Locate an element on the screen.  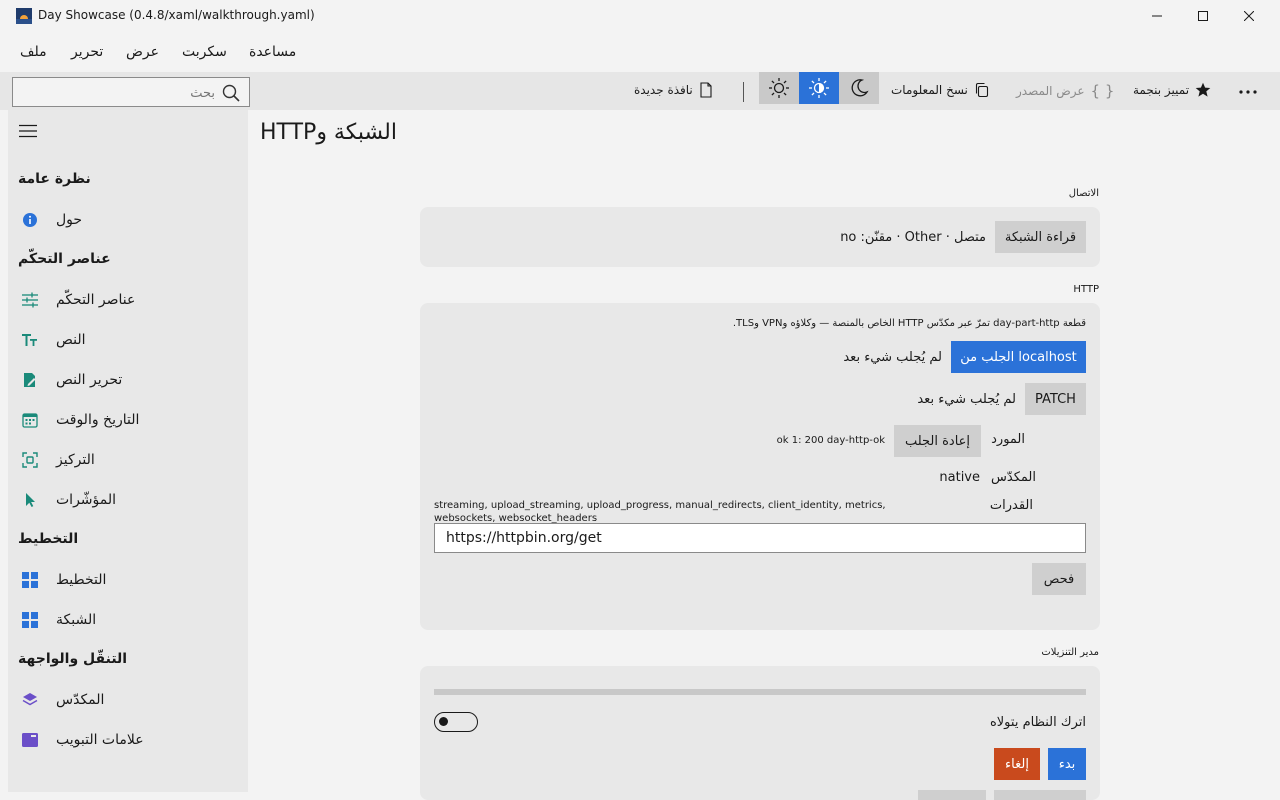
stack-value: native is located at coordinates (959, 477).